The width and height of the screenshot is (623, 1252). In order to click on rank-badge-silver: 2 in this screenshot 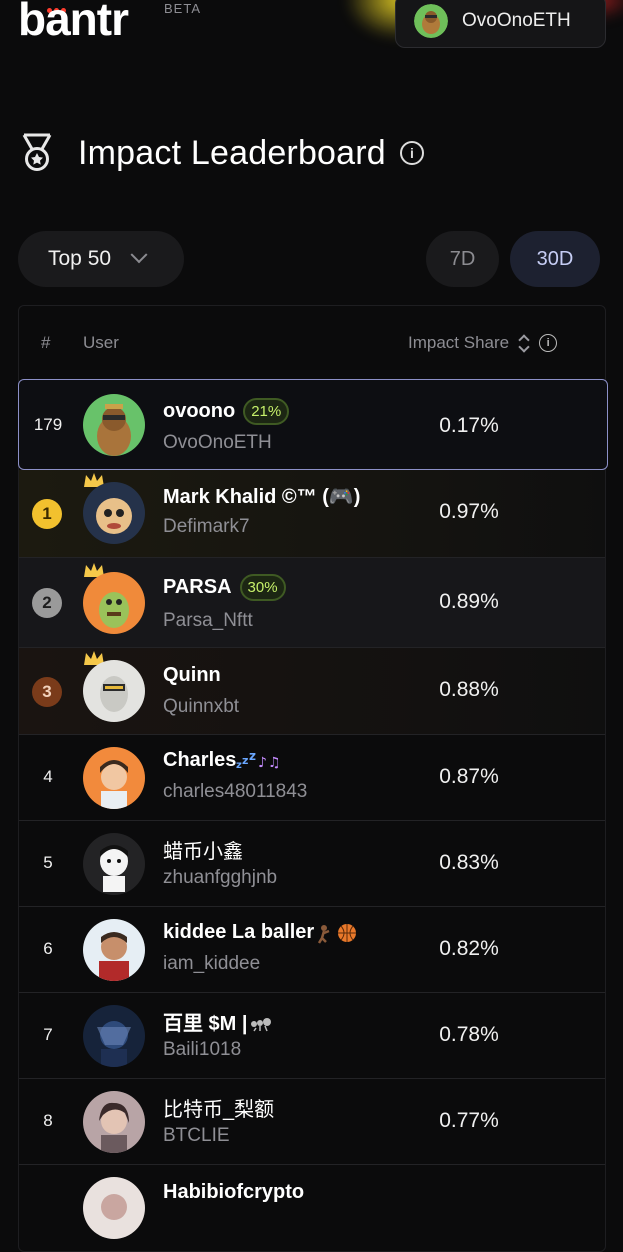, I will do `click(47, 603)`.